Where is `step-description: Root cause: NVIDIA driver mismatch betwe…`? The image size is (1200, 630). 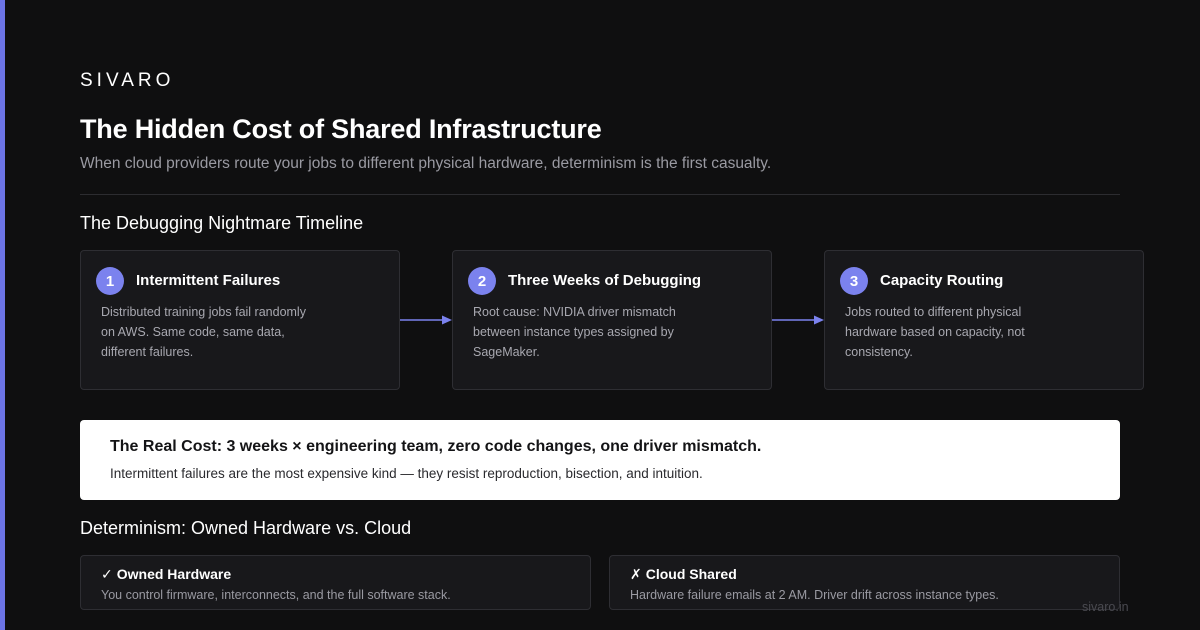
step-description: Root cause: NVIDIA driver mismatch betwe… is located at coordinates (574, 332).